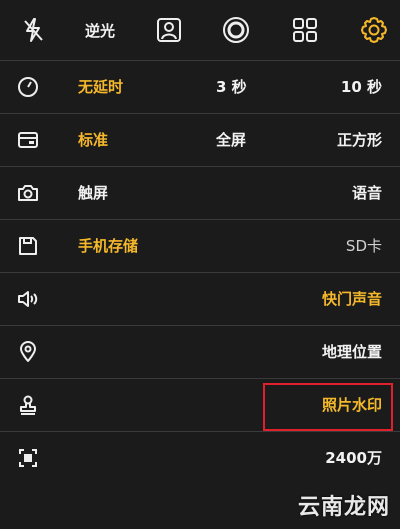 Image resolution: width=400 pixels, height=529 pixels. Describe the element at coordinates (93, 193) in the screenshot. I see `capture-option-touch: 触屏` at that location.